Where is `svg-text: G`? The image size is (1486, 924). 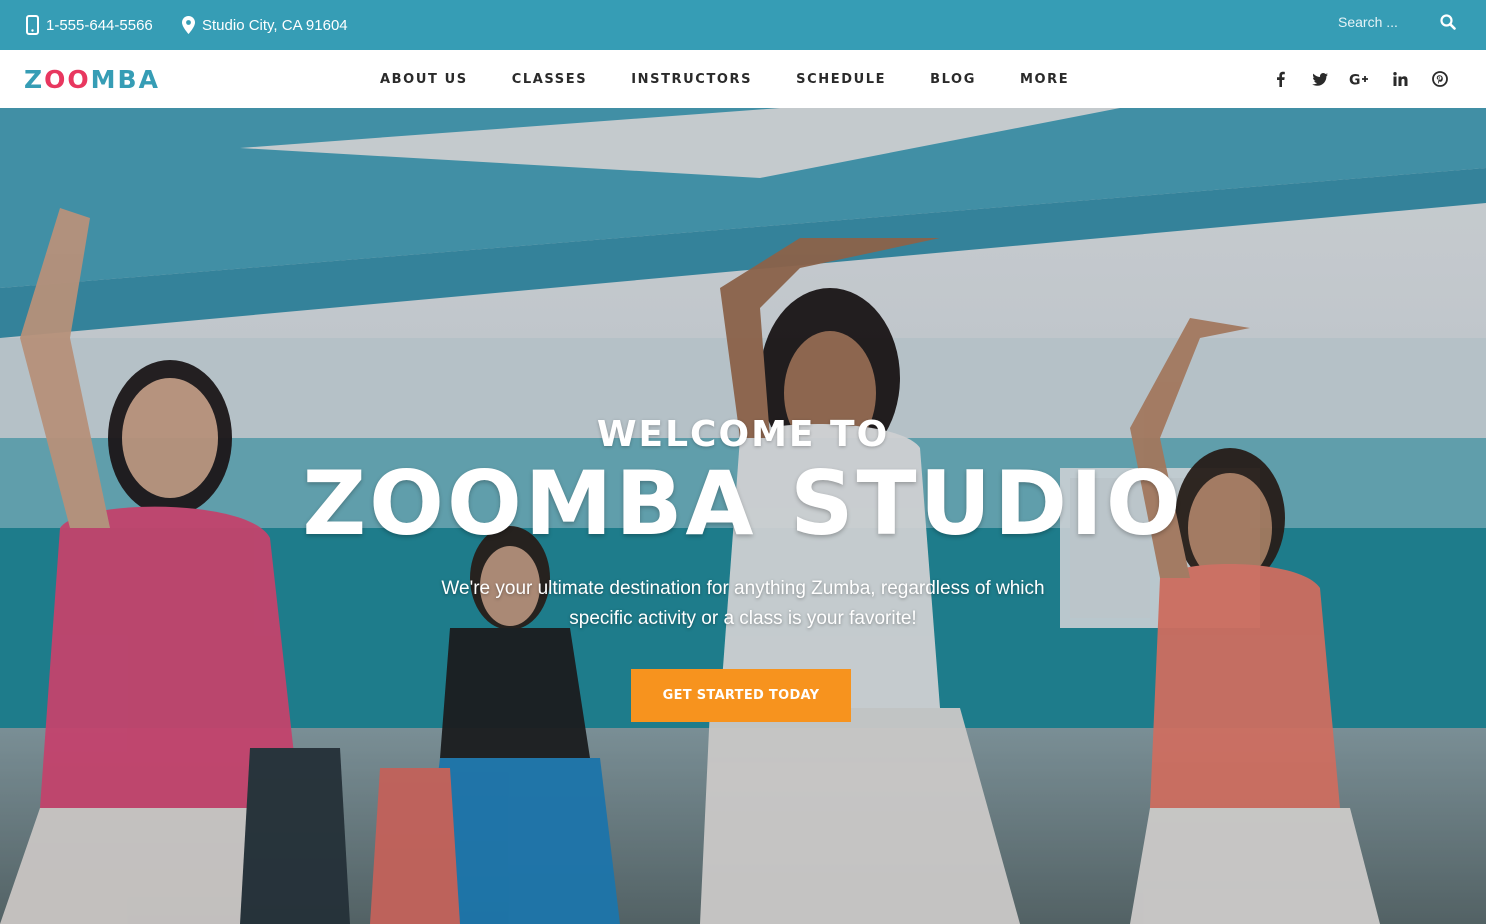
svg-text: G is located at coordinates (1355, 80).